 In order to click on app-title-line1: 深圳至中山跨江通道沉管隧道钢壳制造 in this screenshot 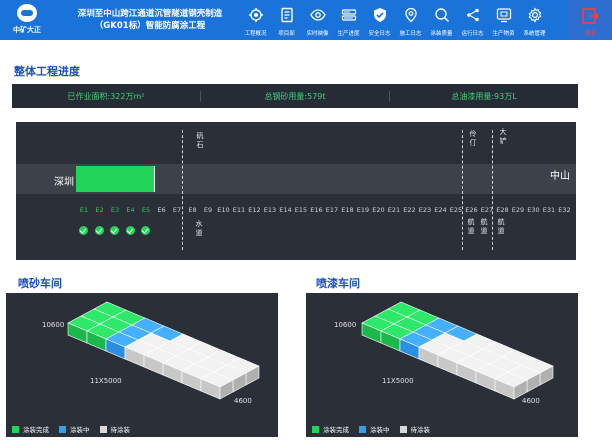, I will do `click(150, 14)`.